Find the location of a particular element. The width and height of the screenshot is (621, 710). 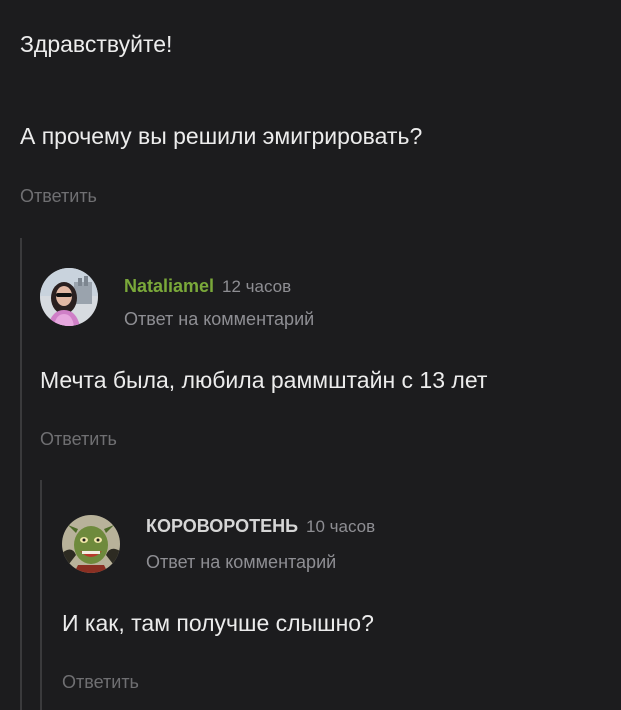

author-name: КОРОВОРОТЕНЬ is located at coordinates (222, 526).